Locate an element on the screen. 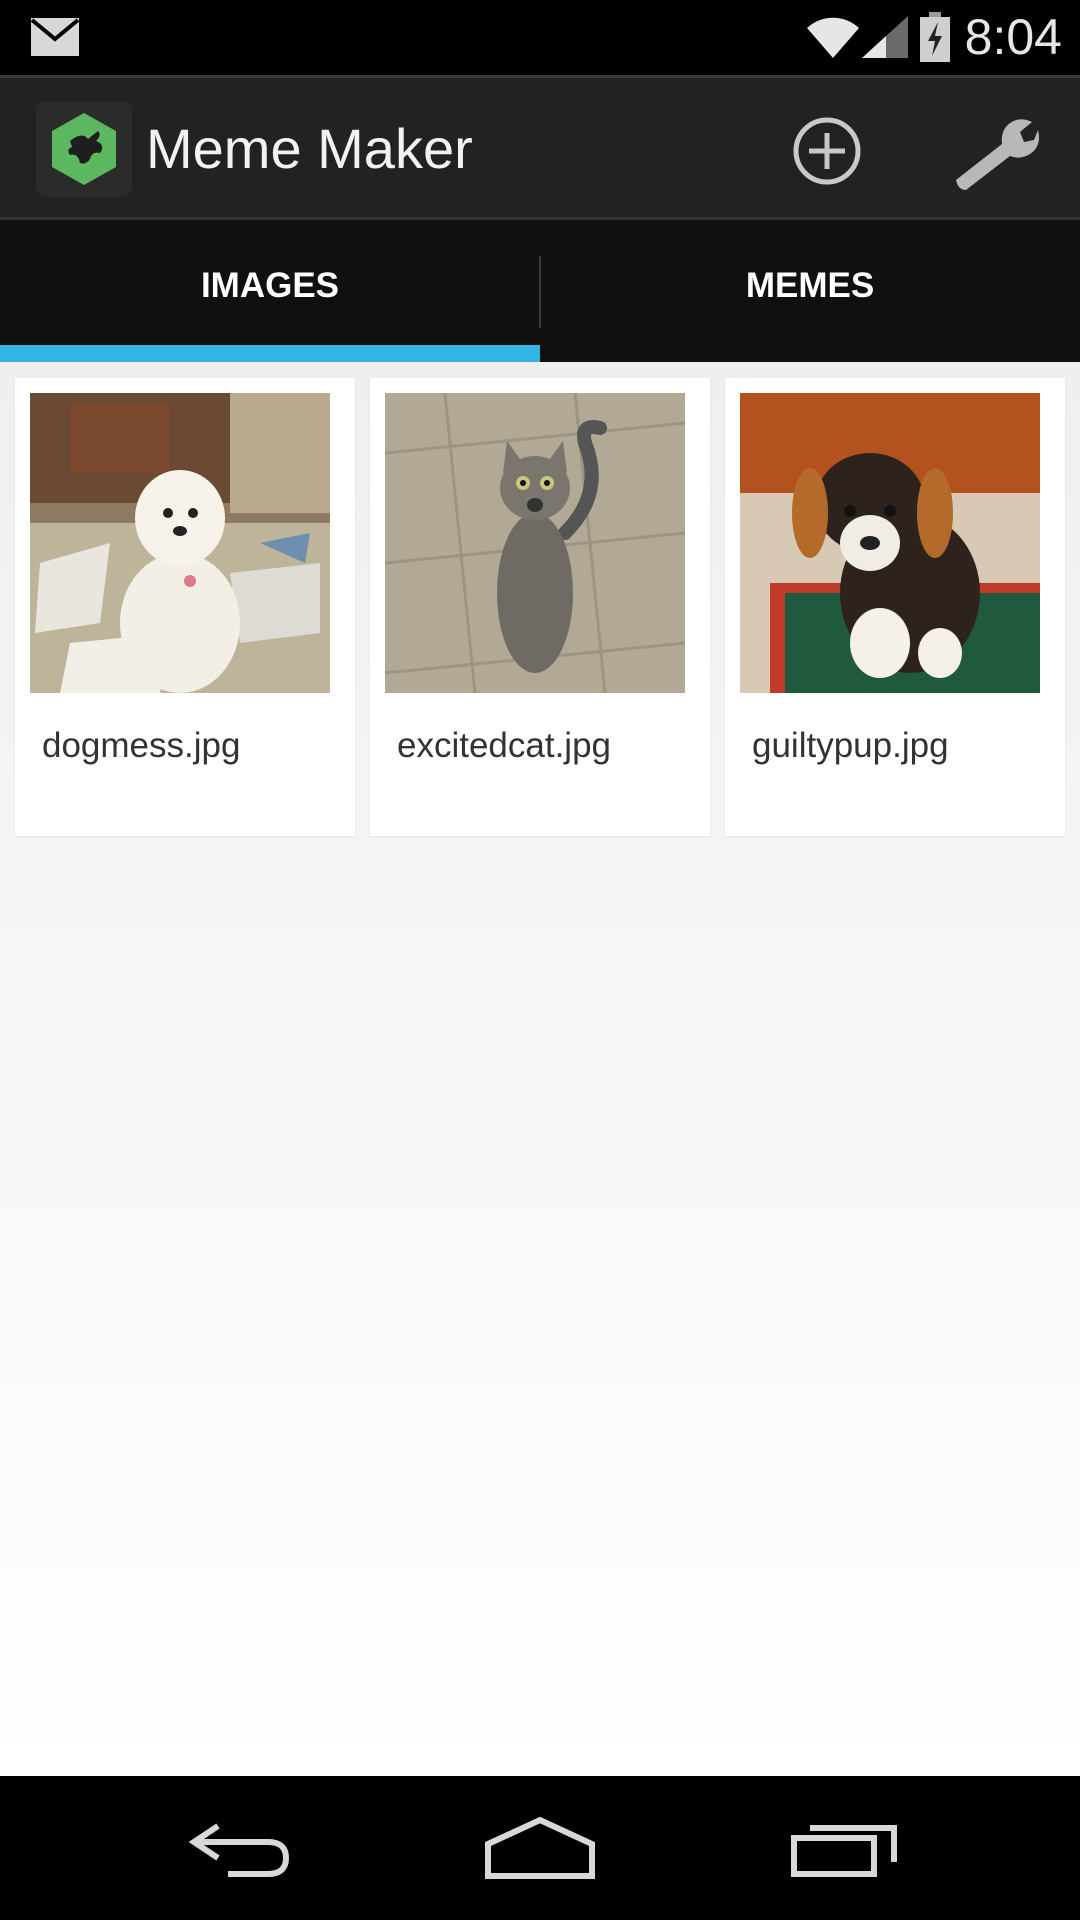 The width and height of the screenshot is (1080, 1920). image-filename: dogmess.jpg is located at coordinates (141, 745).